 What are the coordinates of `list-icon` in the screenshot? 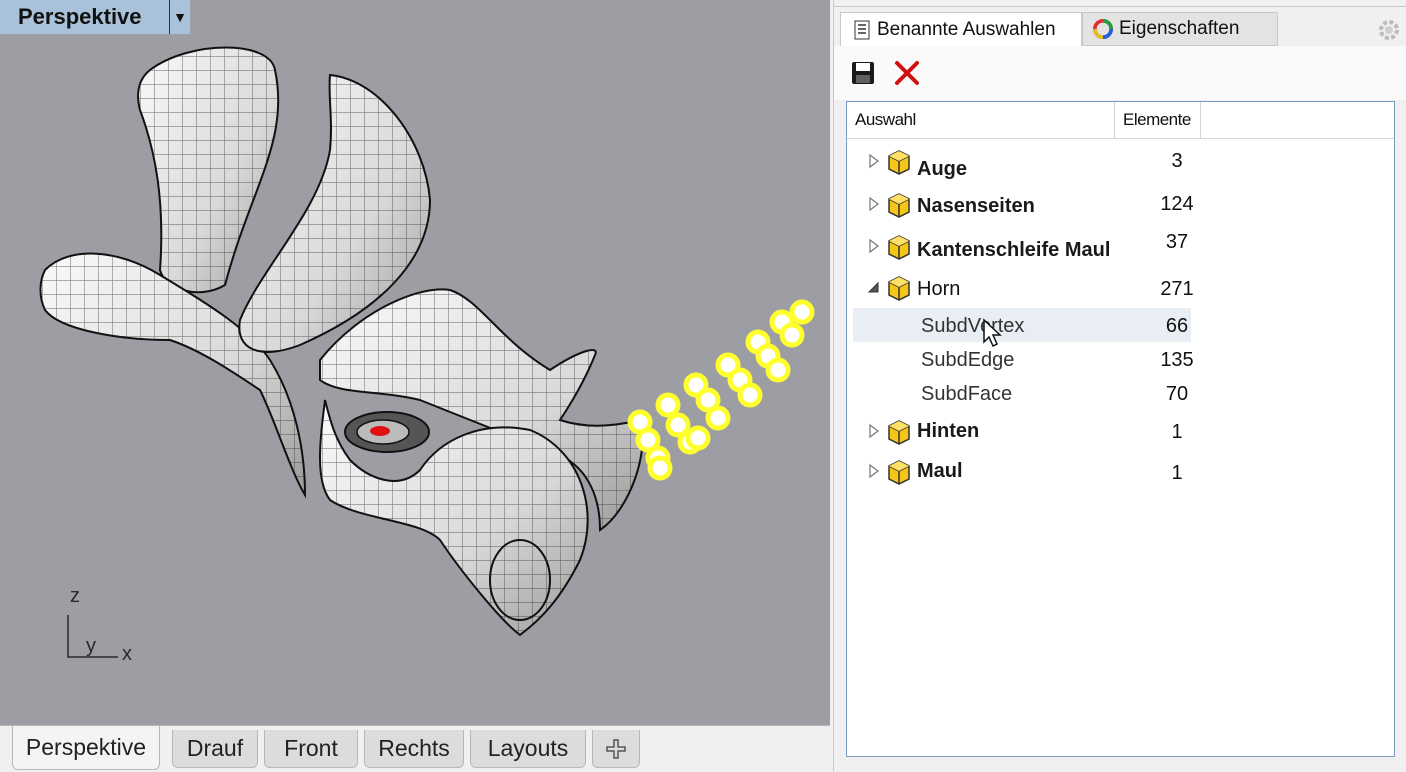 It's located at (862, 29).